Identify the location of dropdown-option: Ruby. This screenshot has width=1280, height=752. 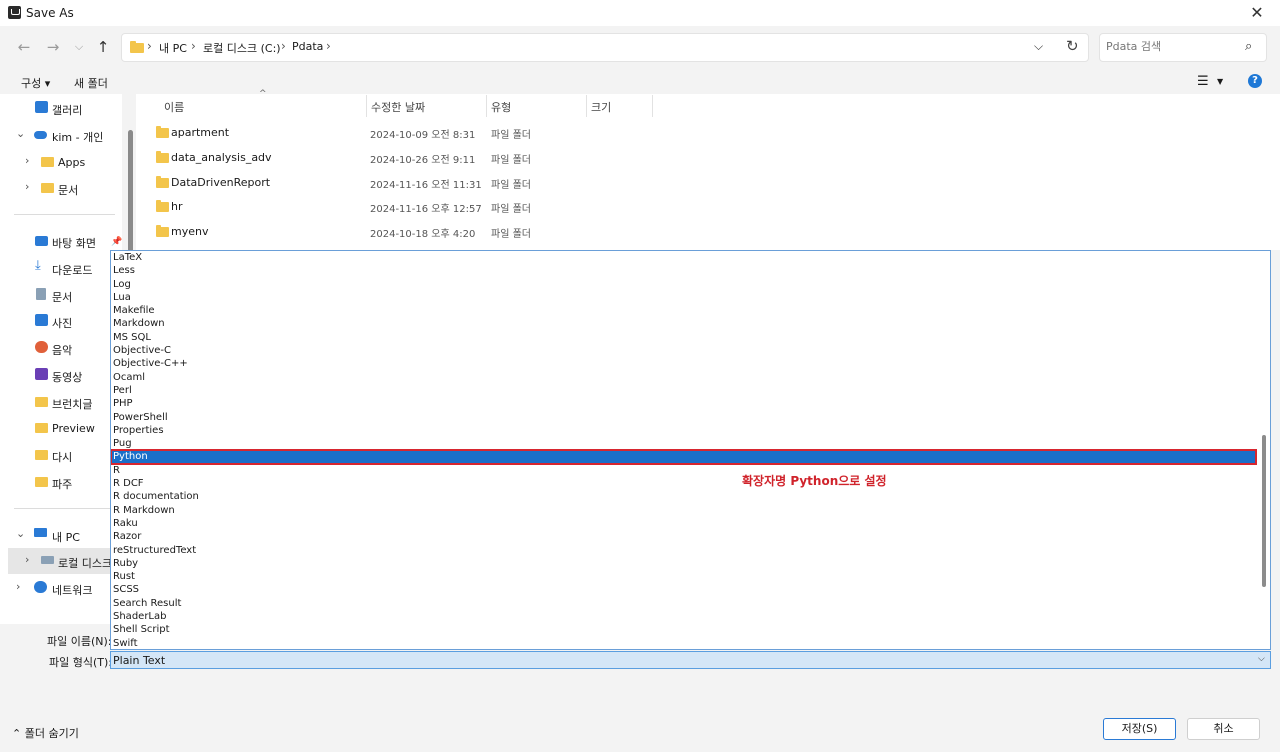
(683, 563).